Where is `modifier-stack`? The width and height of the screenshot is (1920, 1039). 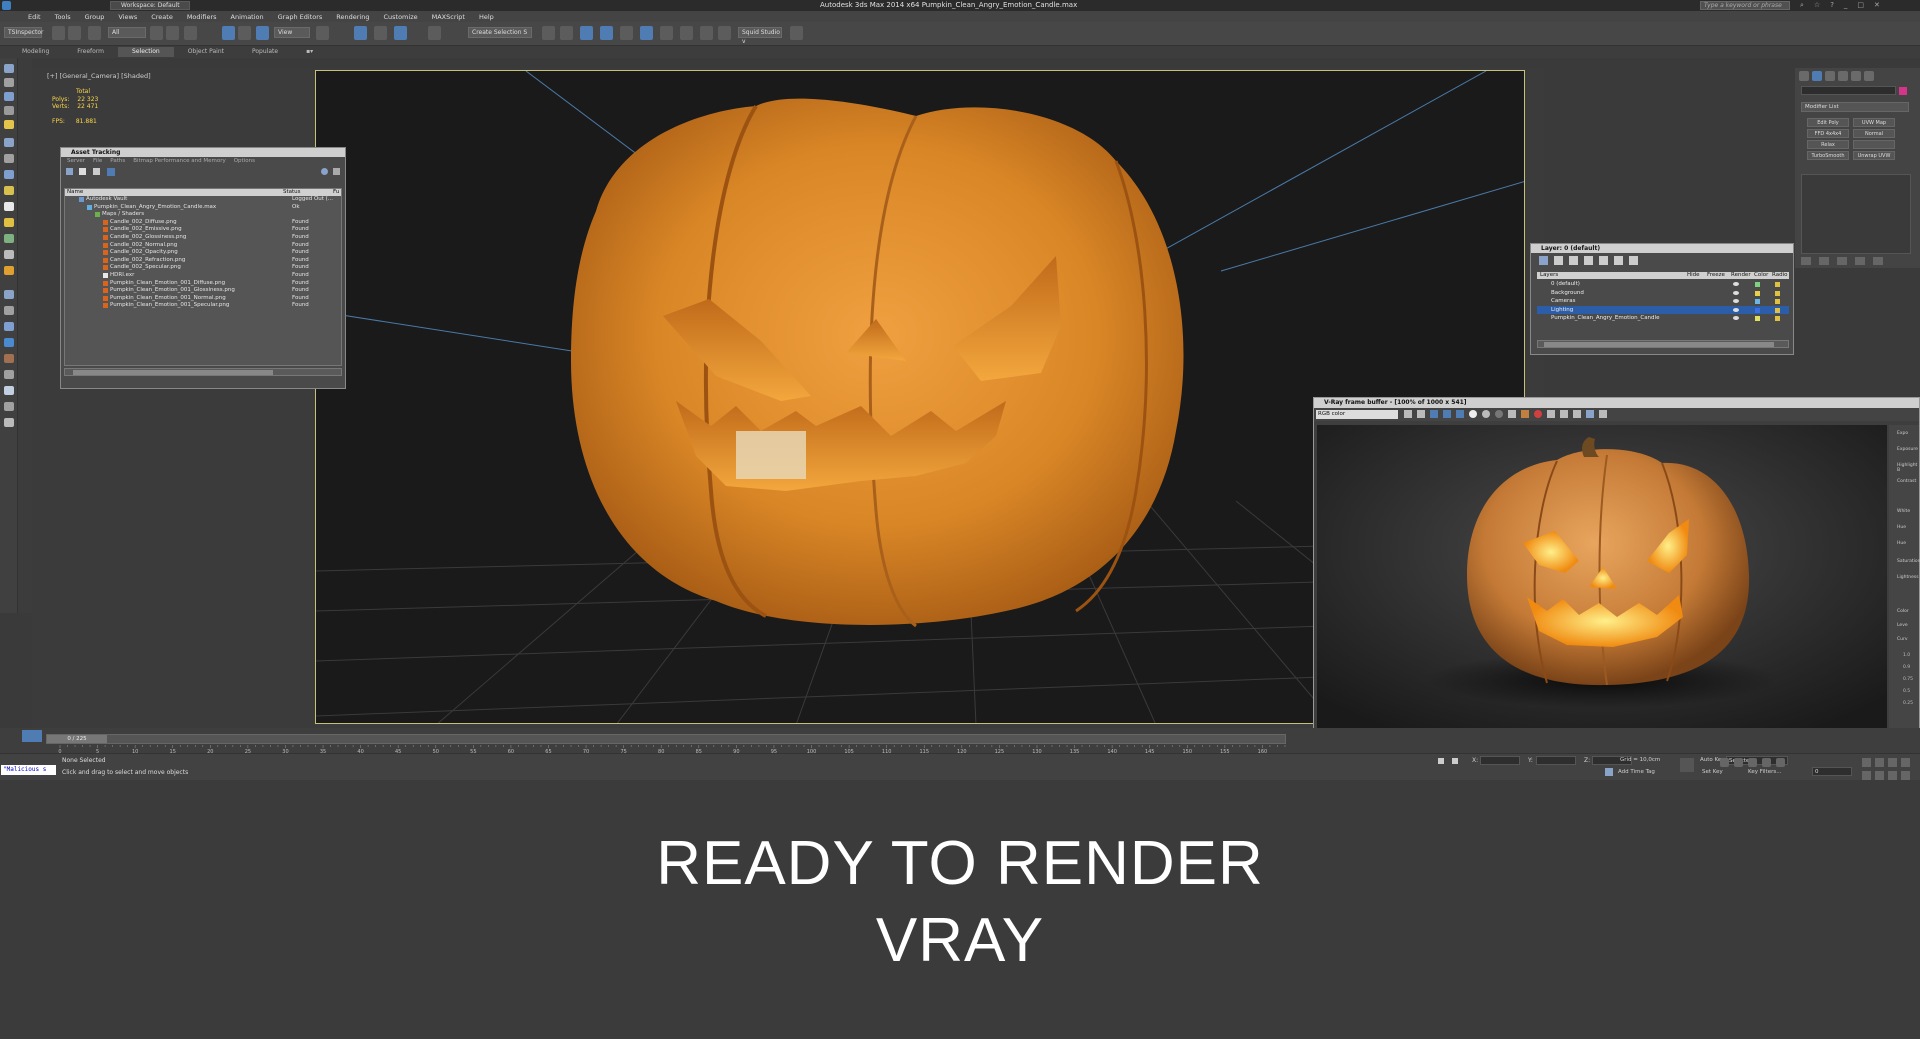 modifier-stack is located at coordinates (1856, 214).